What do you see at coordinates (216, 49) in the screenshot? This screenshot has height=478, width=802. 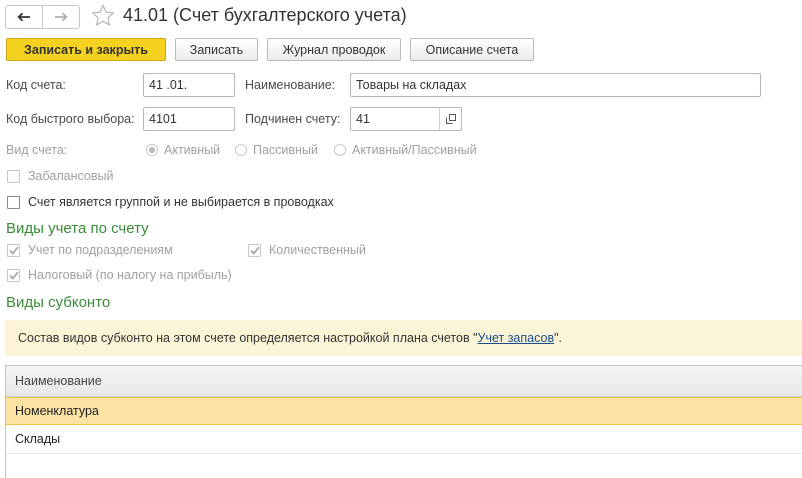 I see `save-button: Записать` at bounding box center [216, 49].